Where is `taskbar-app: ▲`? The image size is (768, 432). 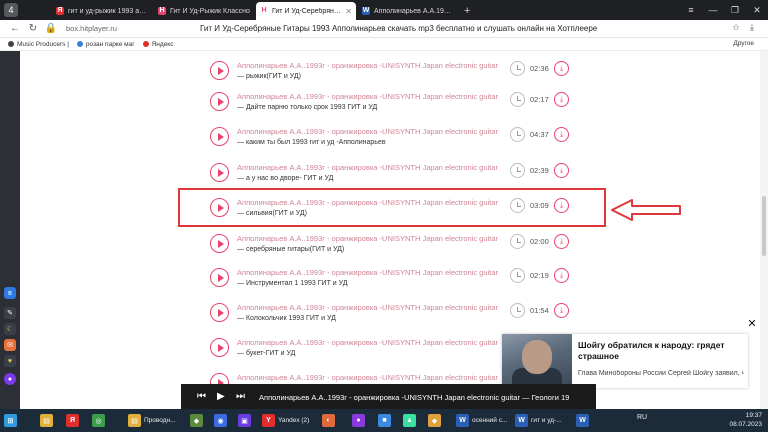
taskbar-app: ▲ is located at coordinates (411, 420).